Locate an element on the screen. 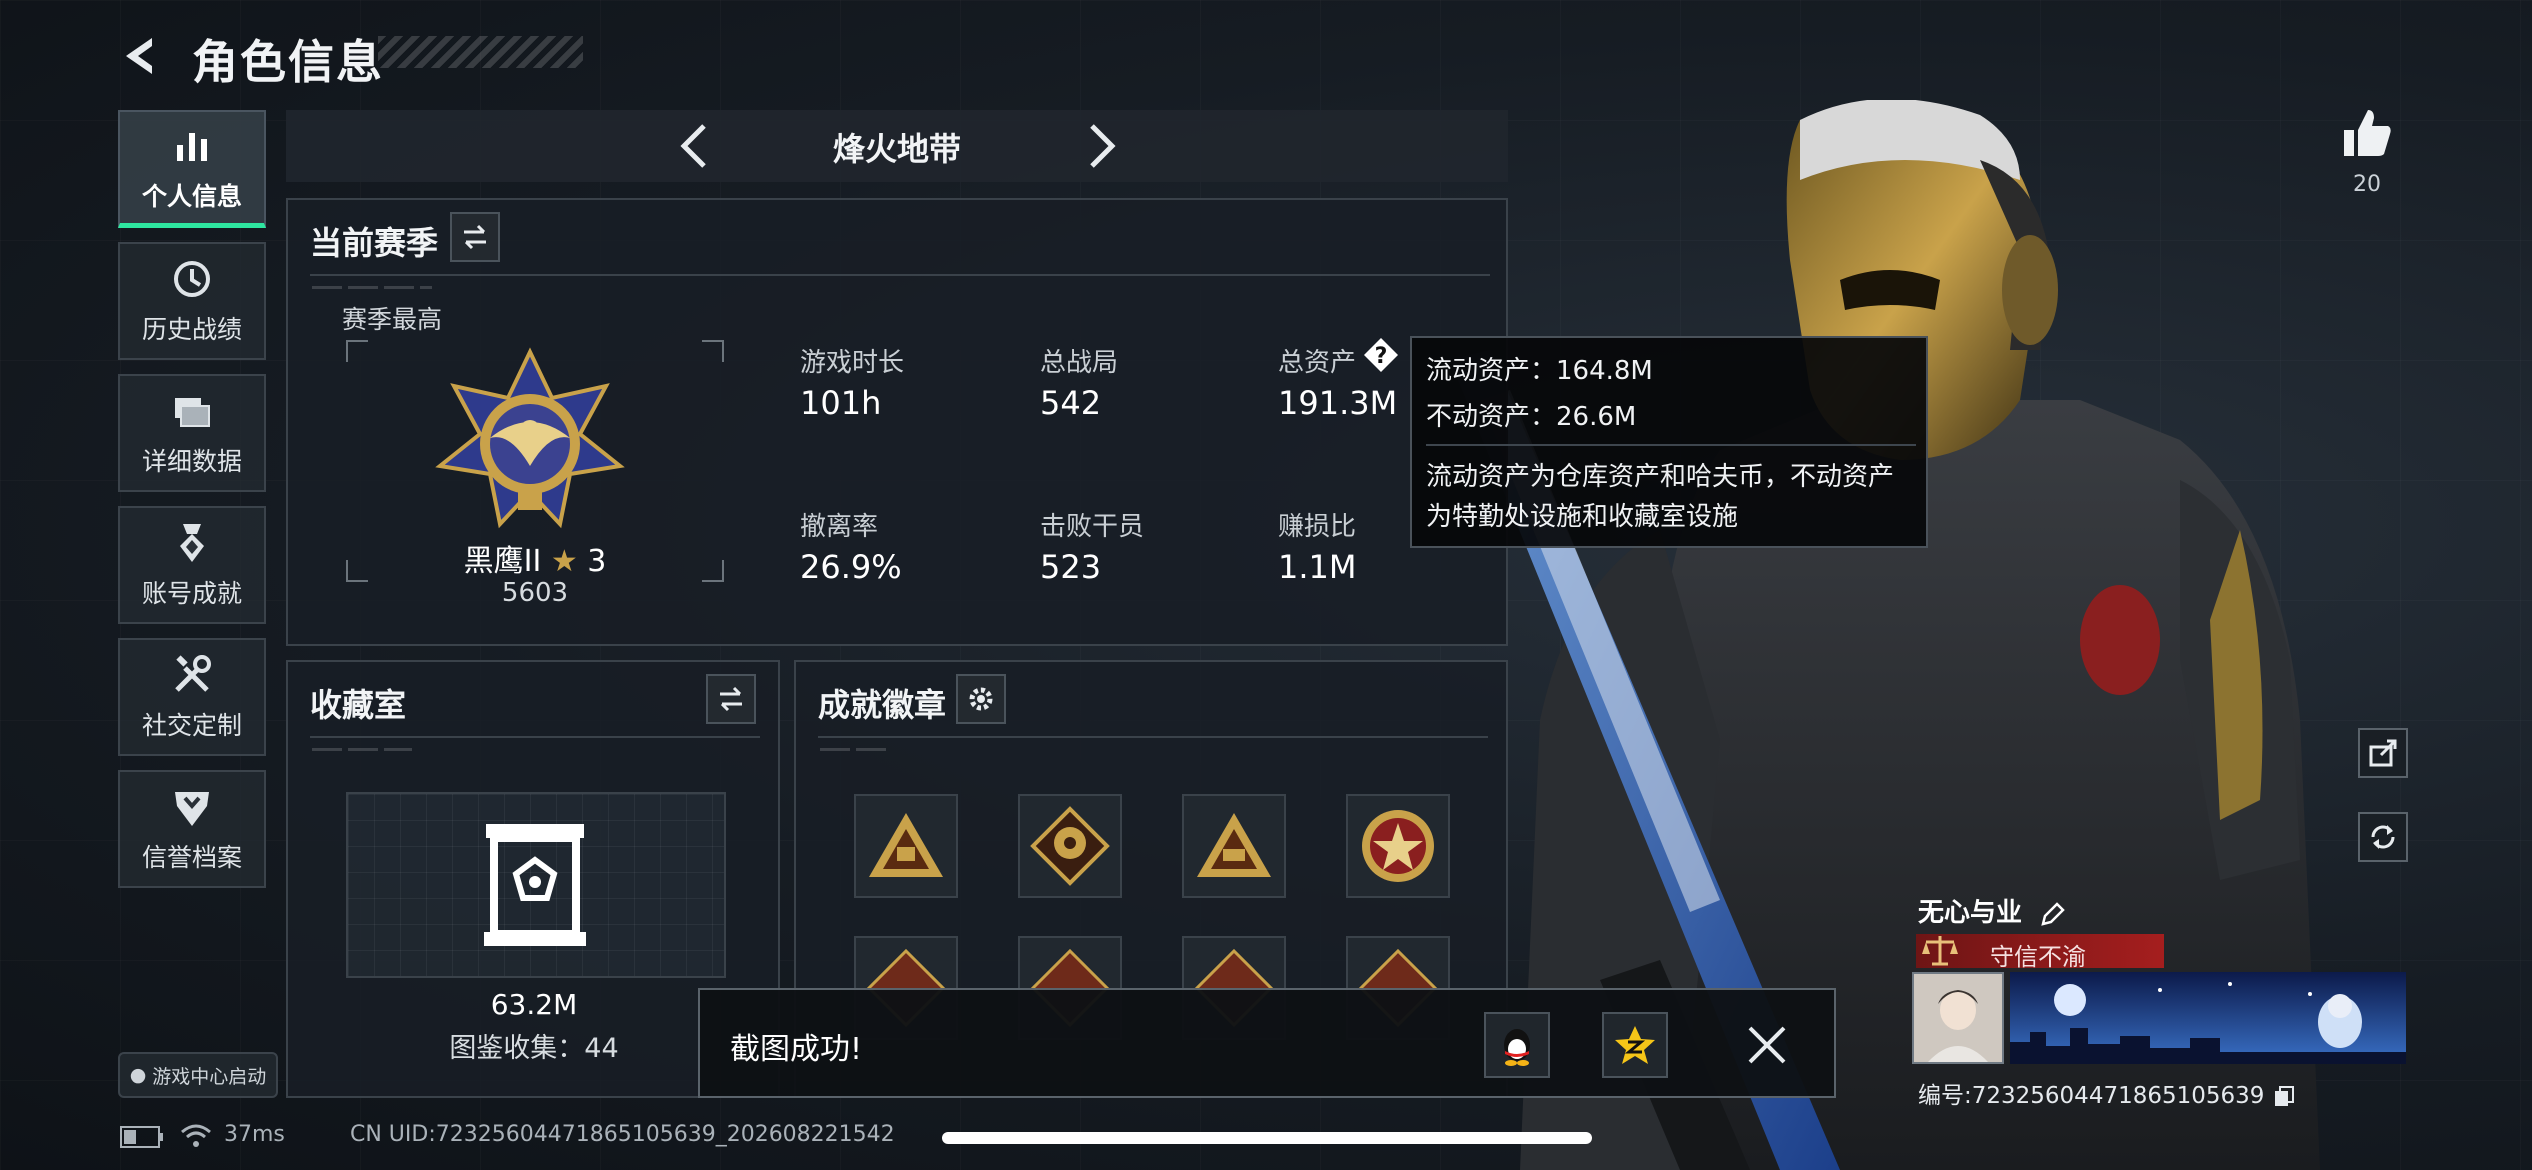 The image size is (2532, 1170). close-icon is located at coordinates (1767, 1045).